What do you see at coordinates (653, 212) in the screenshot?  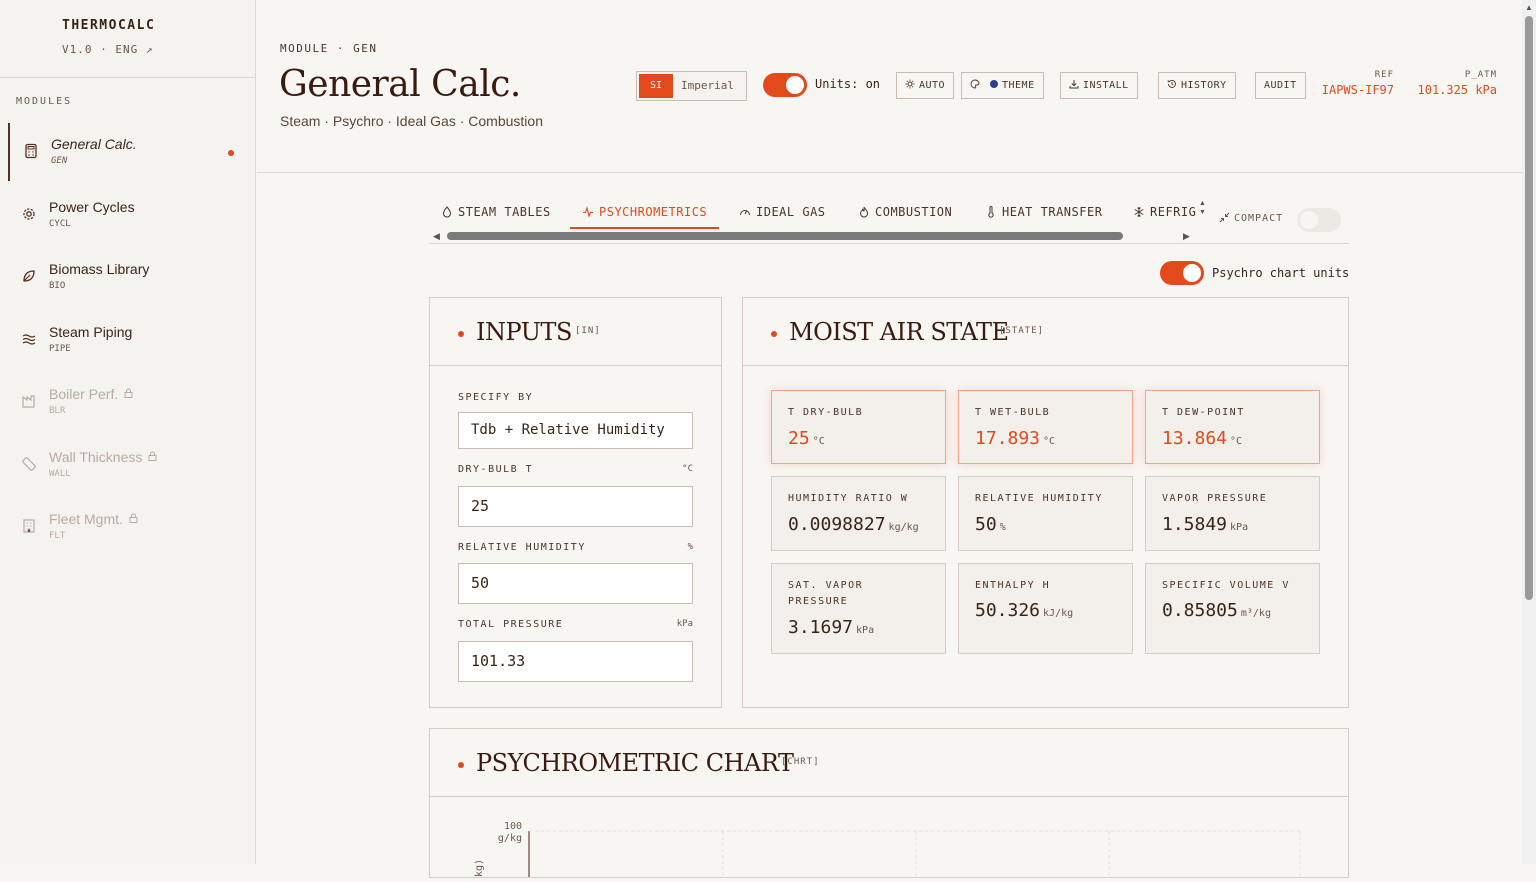 I see `tab-label: PSYCHROMETRICS` at bounding box center [653, 212].